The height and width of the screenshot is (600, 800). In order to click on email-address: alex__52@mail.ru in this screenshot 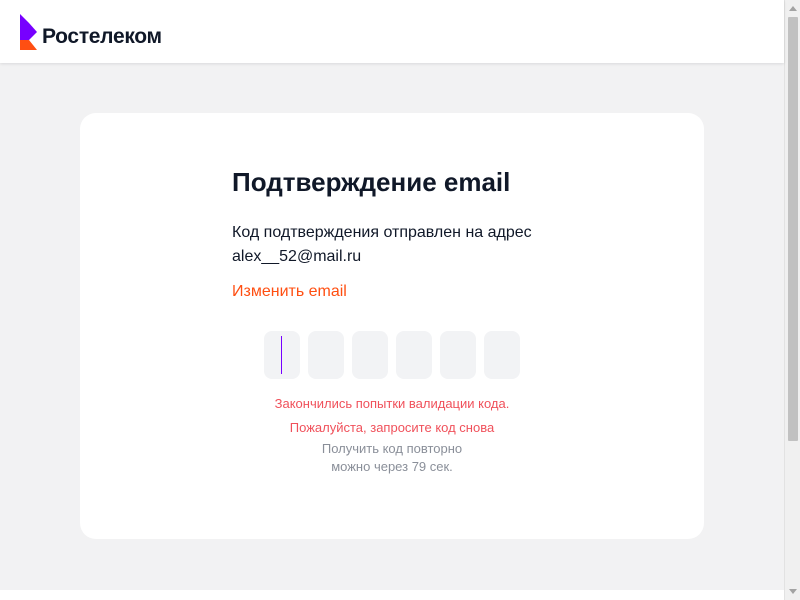, I will do `click(297, 256)`.